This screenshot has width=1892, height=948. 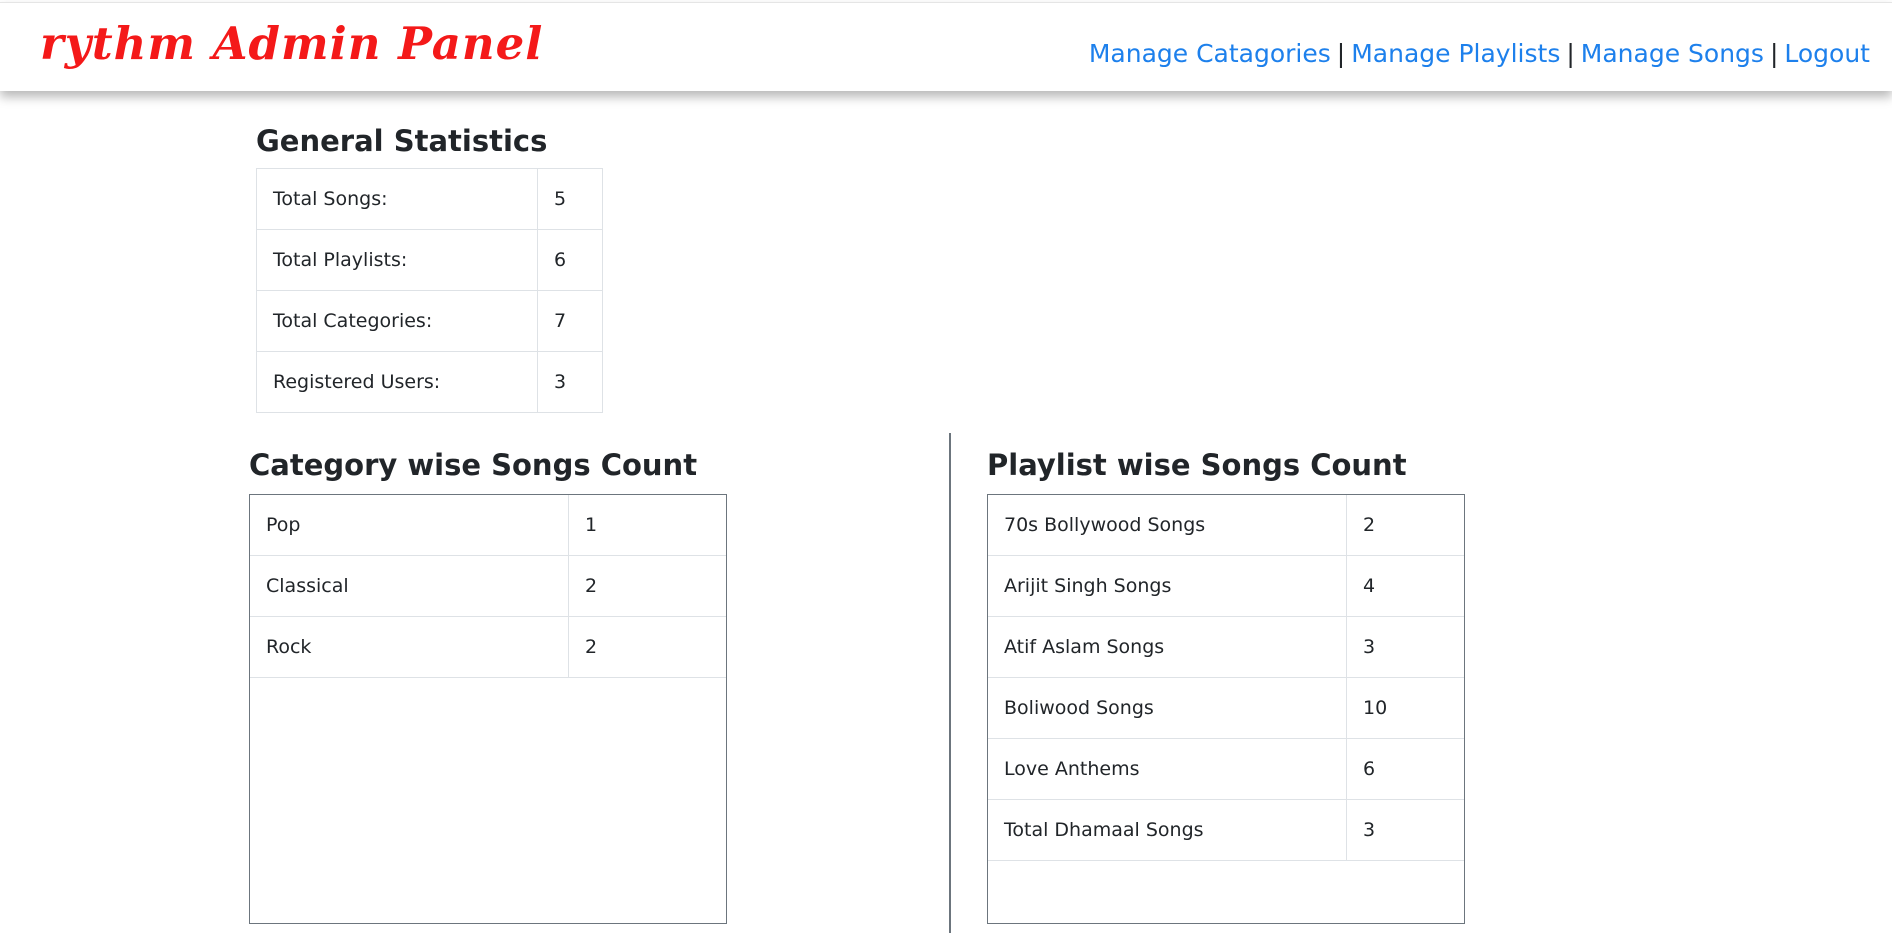 I want to click on playlist-name: 70s Bollywood Songs, so click(x=1167, y=525).